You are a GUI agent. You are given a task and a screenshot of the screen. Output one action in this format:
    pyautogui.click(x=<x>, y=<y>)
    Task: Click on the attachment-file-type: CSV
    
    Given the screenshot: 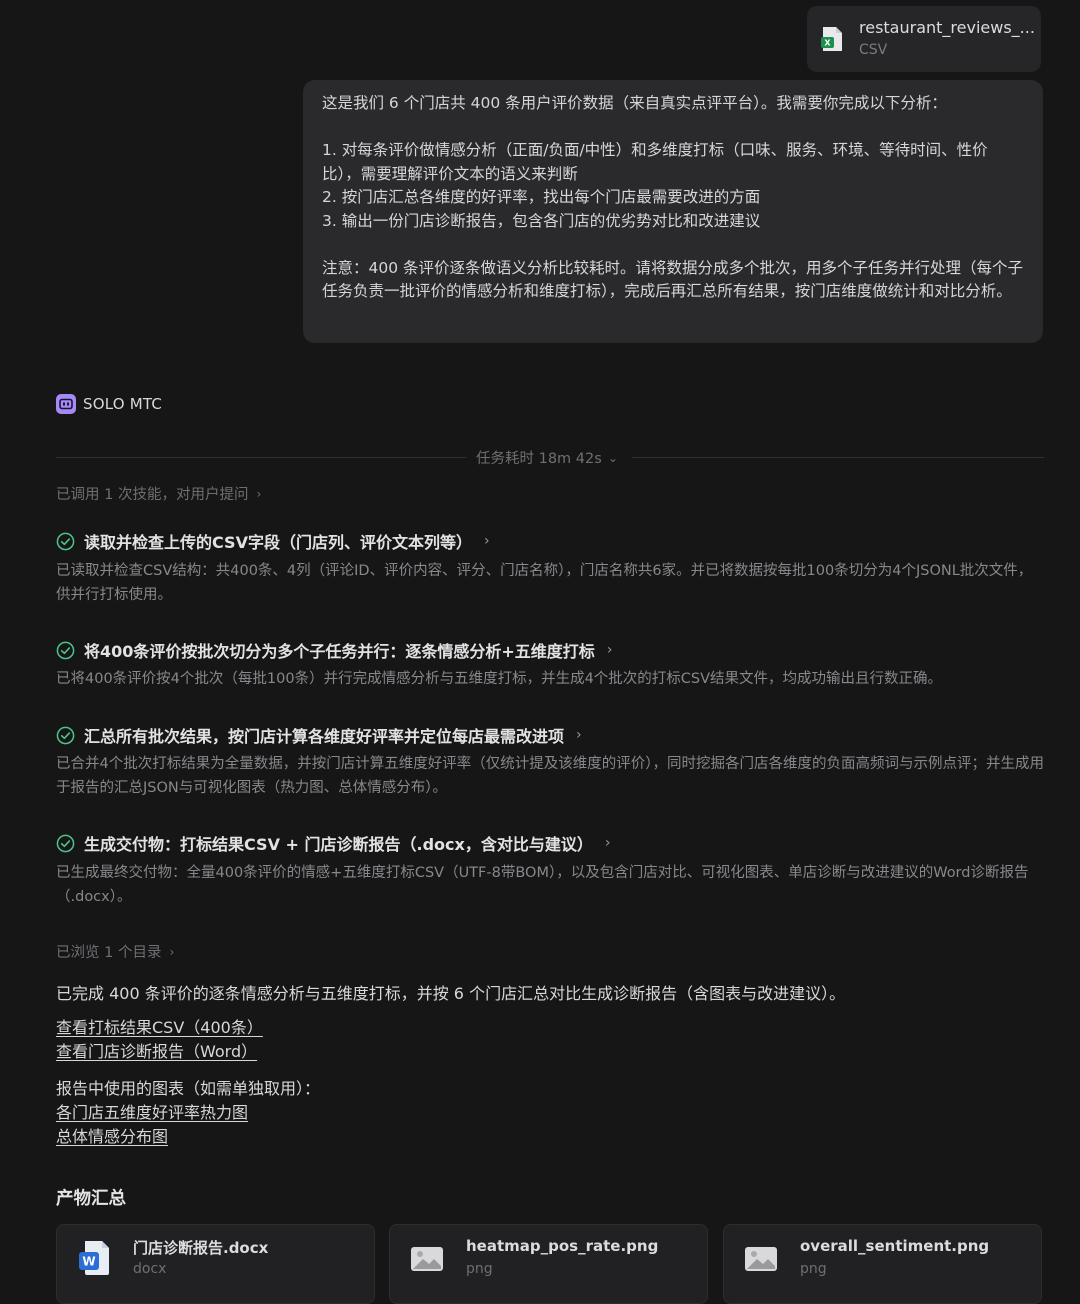 What is the action you would take?
    pyautogui.click(x=873, y=50)
    